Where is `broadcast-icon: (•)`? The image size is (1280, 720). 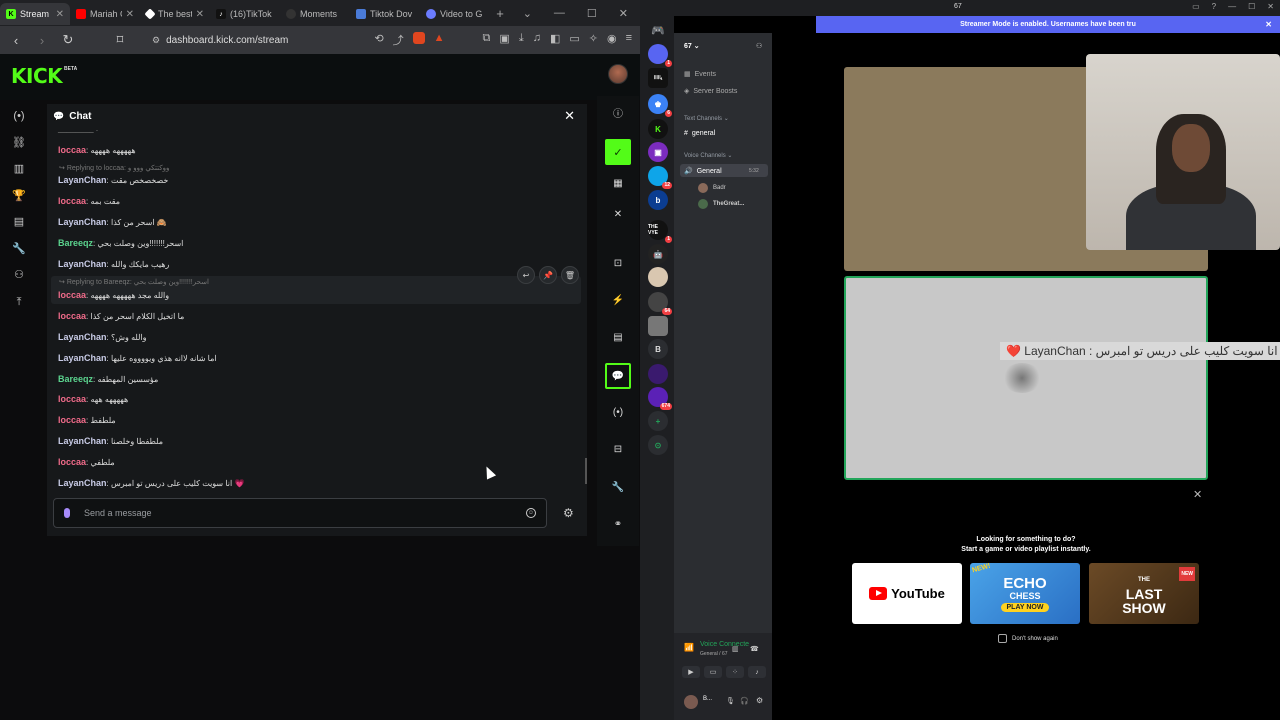 broadcast-icon: (•) is located at coordinates (618, 413).